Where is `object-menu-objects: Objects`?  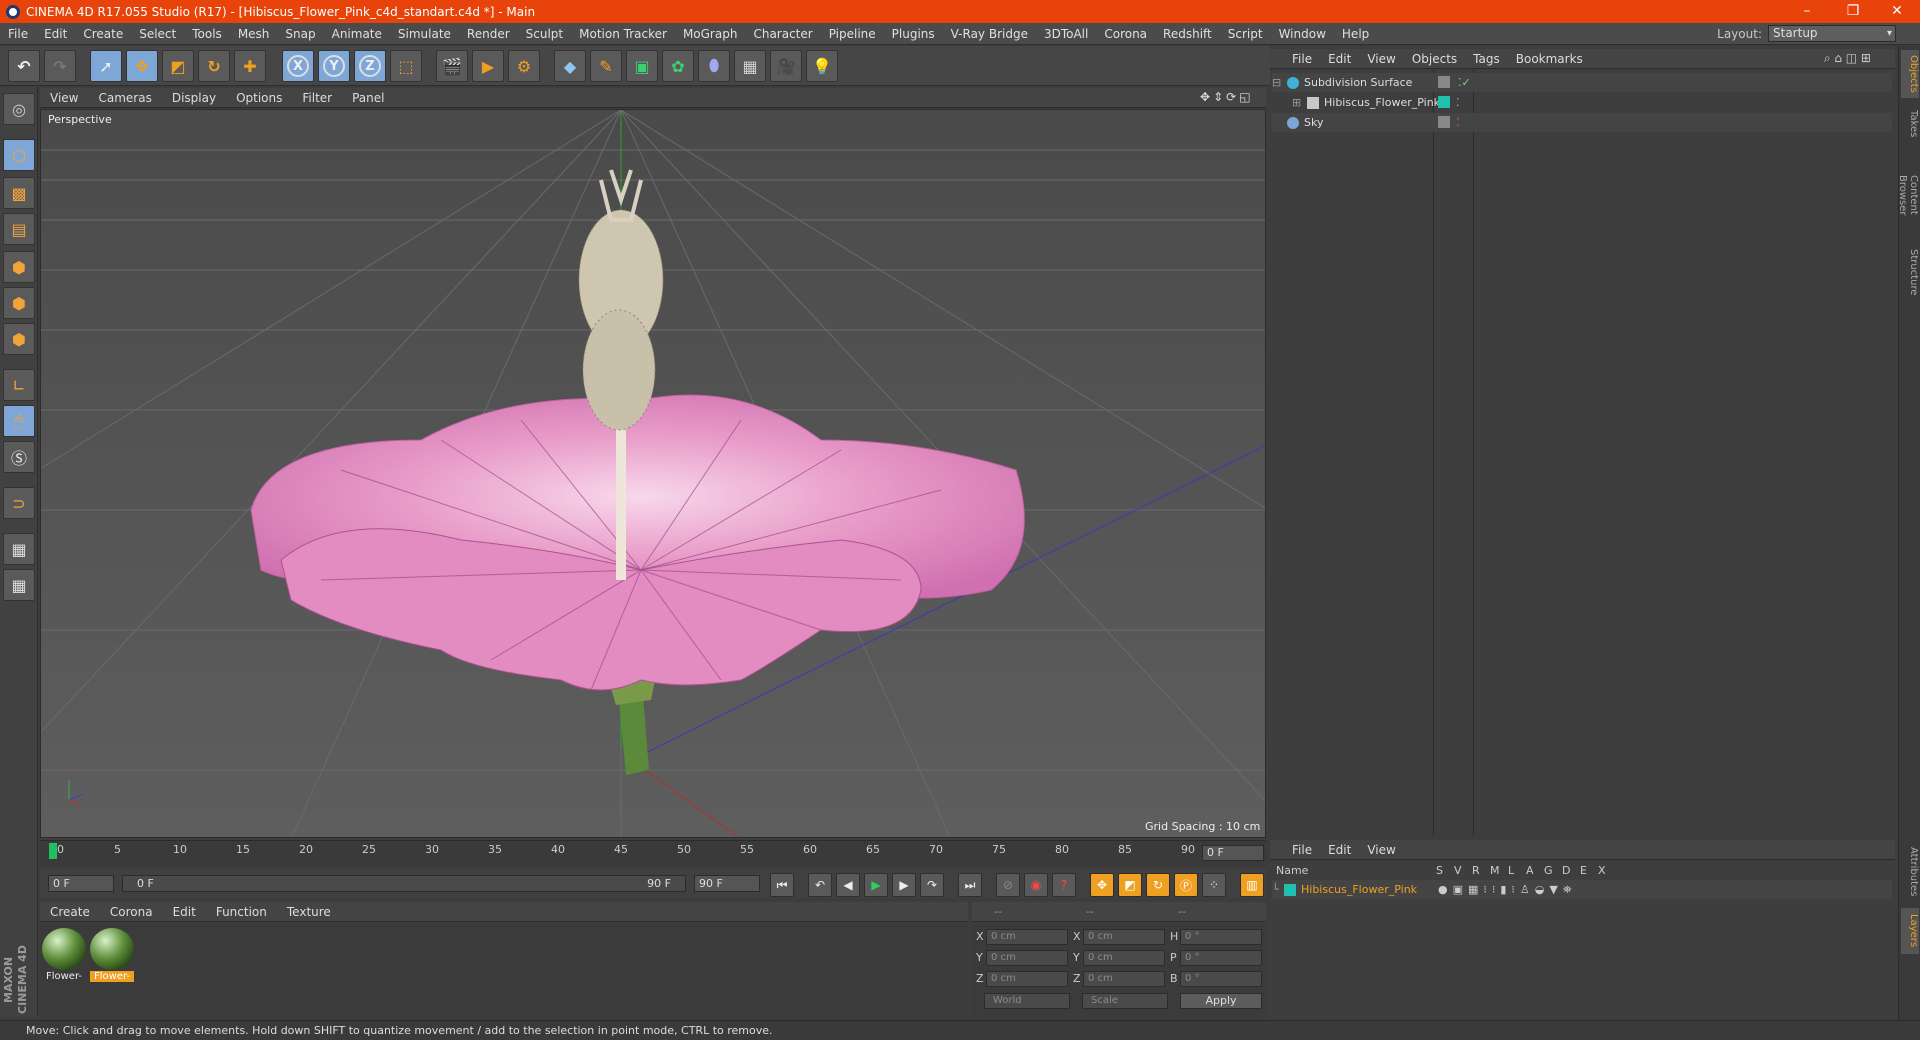 object-menu-objects: Objects is located at coordinates (1434, 59).